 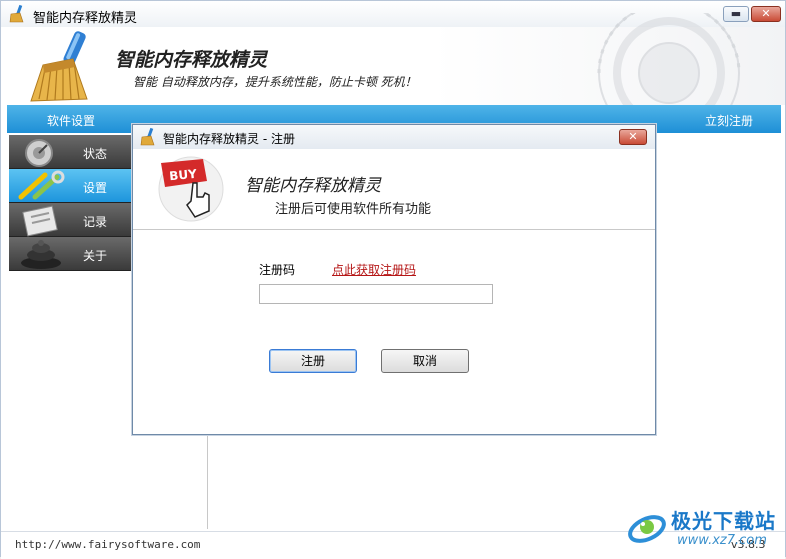 I want to click on buy-badge-text: BUY, so click(x=183, y=175).